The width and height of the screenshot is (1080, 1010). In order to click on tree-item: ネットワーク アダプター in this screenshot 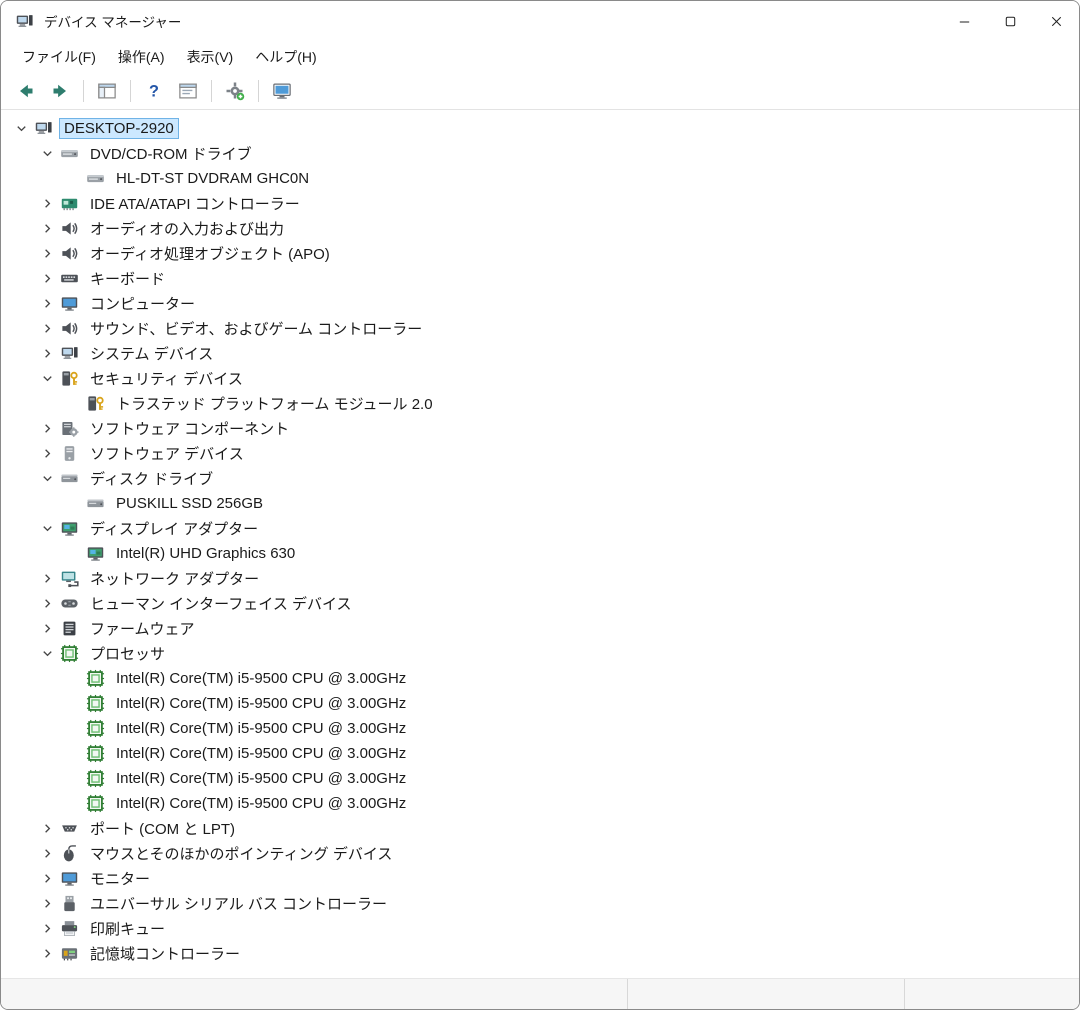, I will do `click(540, 578)`.